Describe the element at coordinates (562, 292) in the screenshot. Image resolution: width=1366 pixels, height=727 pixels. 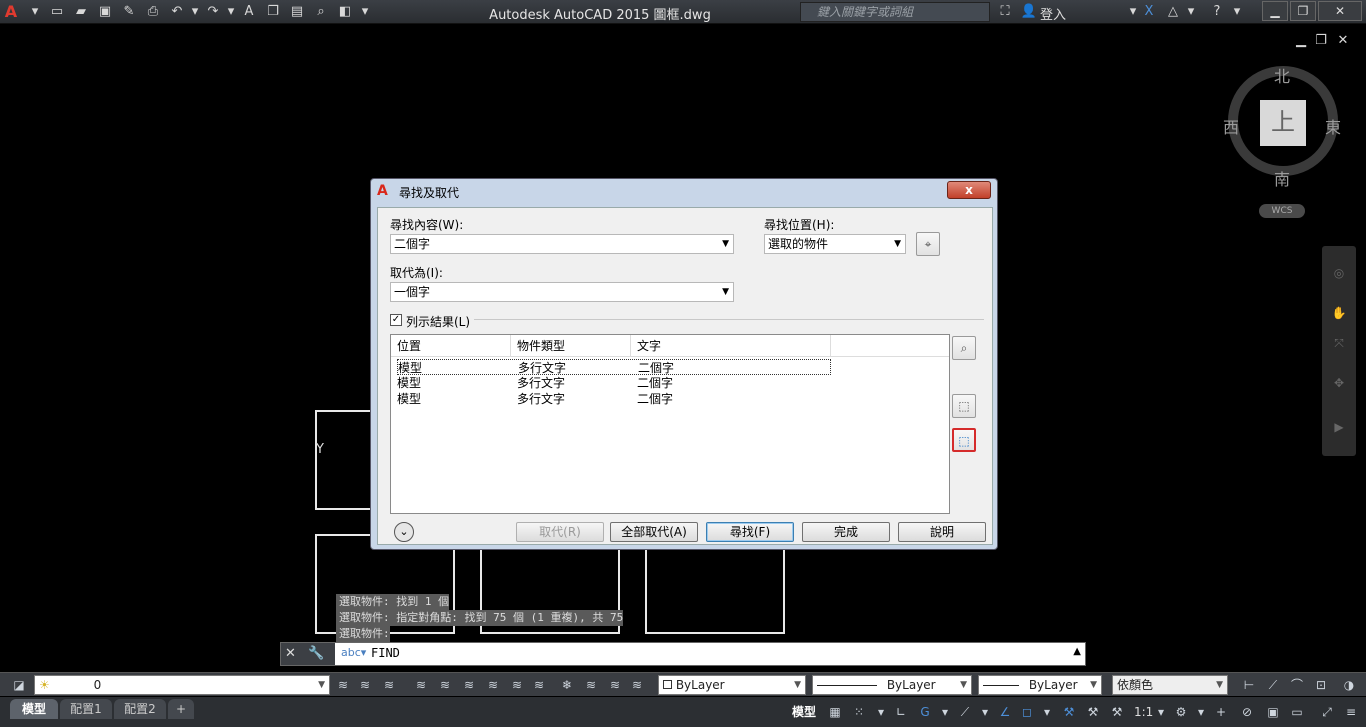
I see `replace-input: 一個字 ▼` at that location.